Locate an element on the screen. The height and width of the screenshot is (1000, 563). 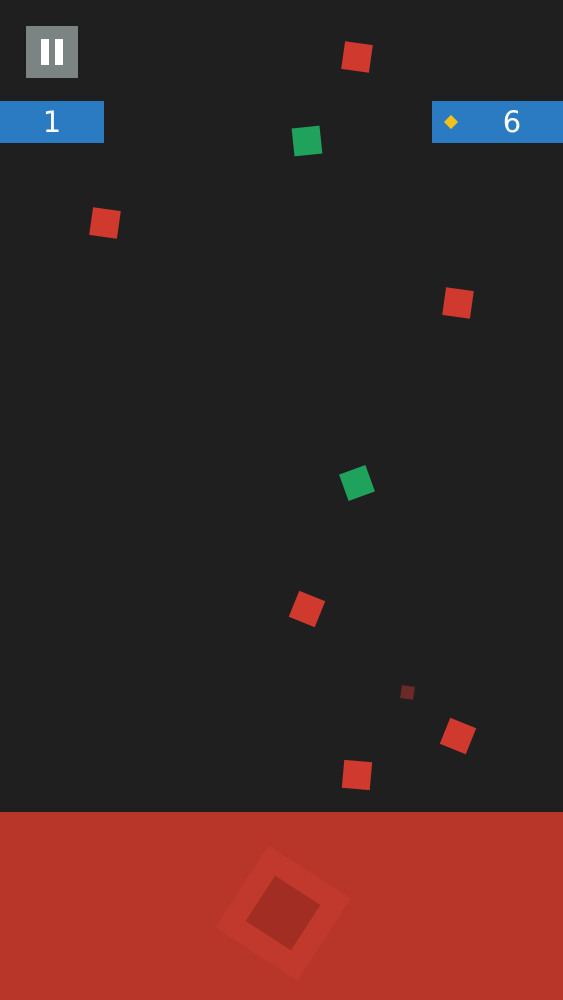
diamond-icon is located at coordinates (451, 122).